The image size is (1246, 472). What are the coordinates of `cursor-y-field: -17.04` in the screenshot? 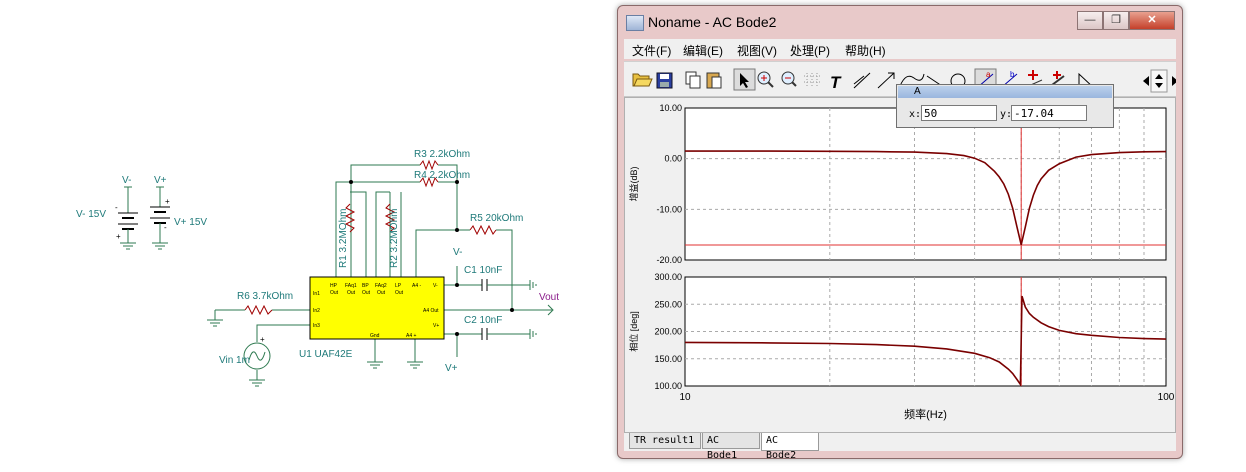 It's located at (1049, 113).